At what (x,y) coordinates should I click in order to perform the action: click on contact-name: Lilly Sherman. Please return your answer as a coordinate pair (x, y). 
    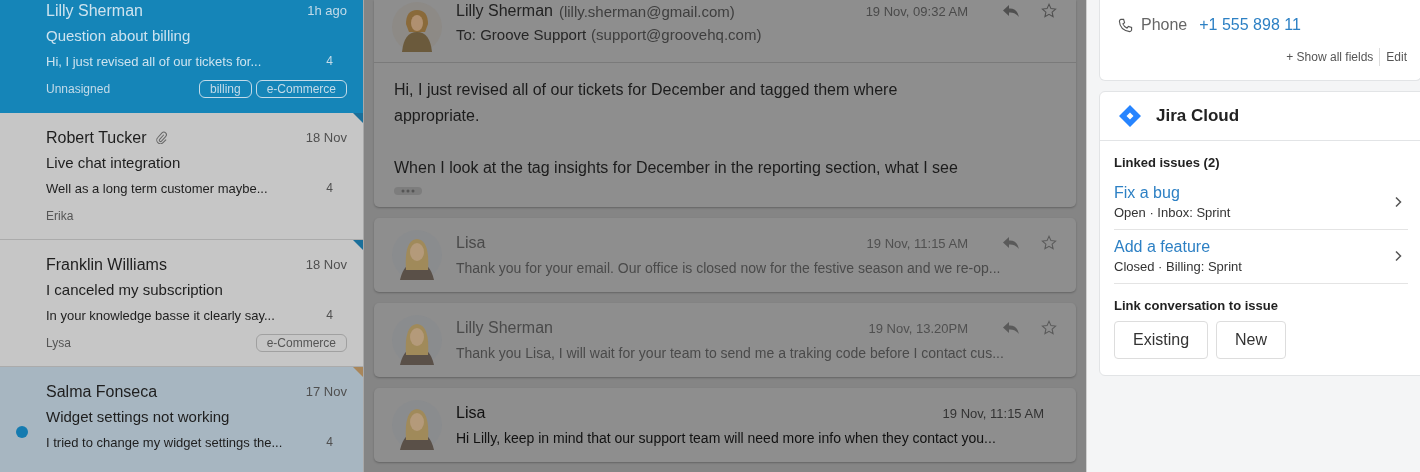
    Looking at the image, I should click on (94, 10).